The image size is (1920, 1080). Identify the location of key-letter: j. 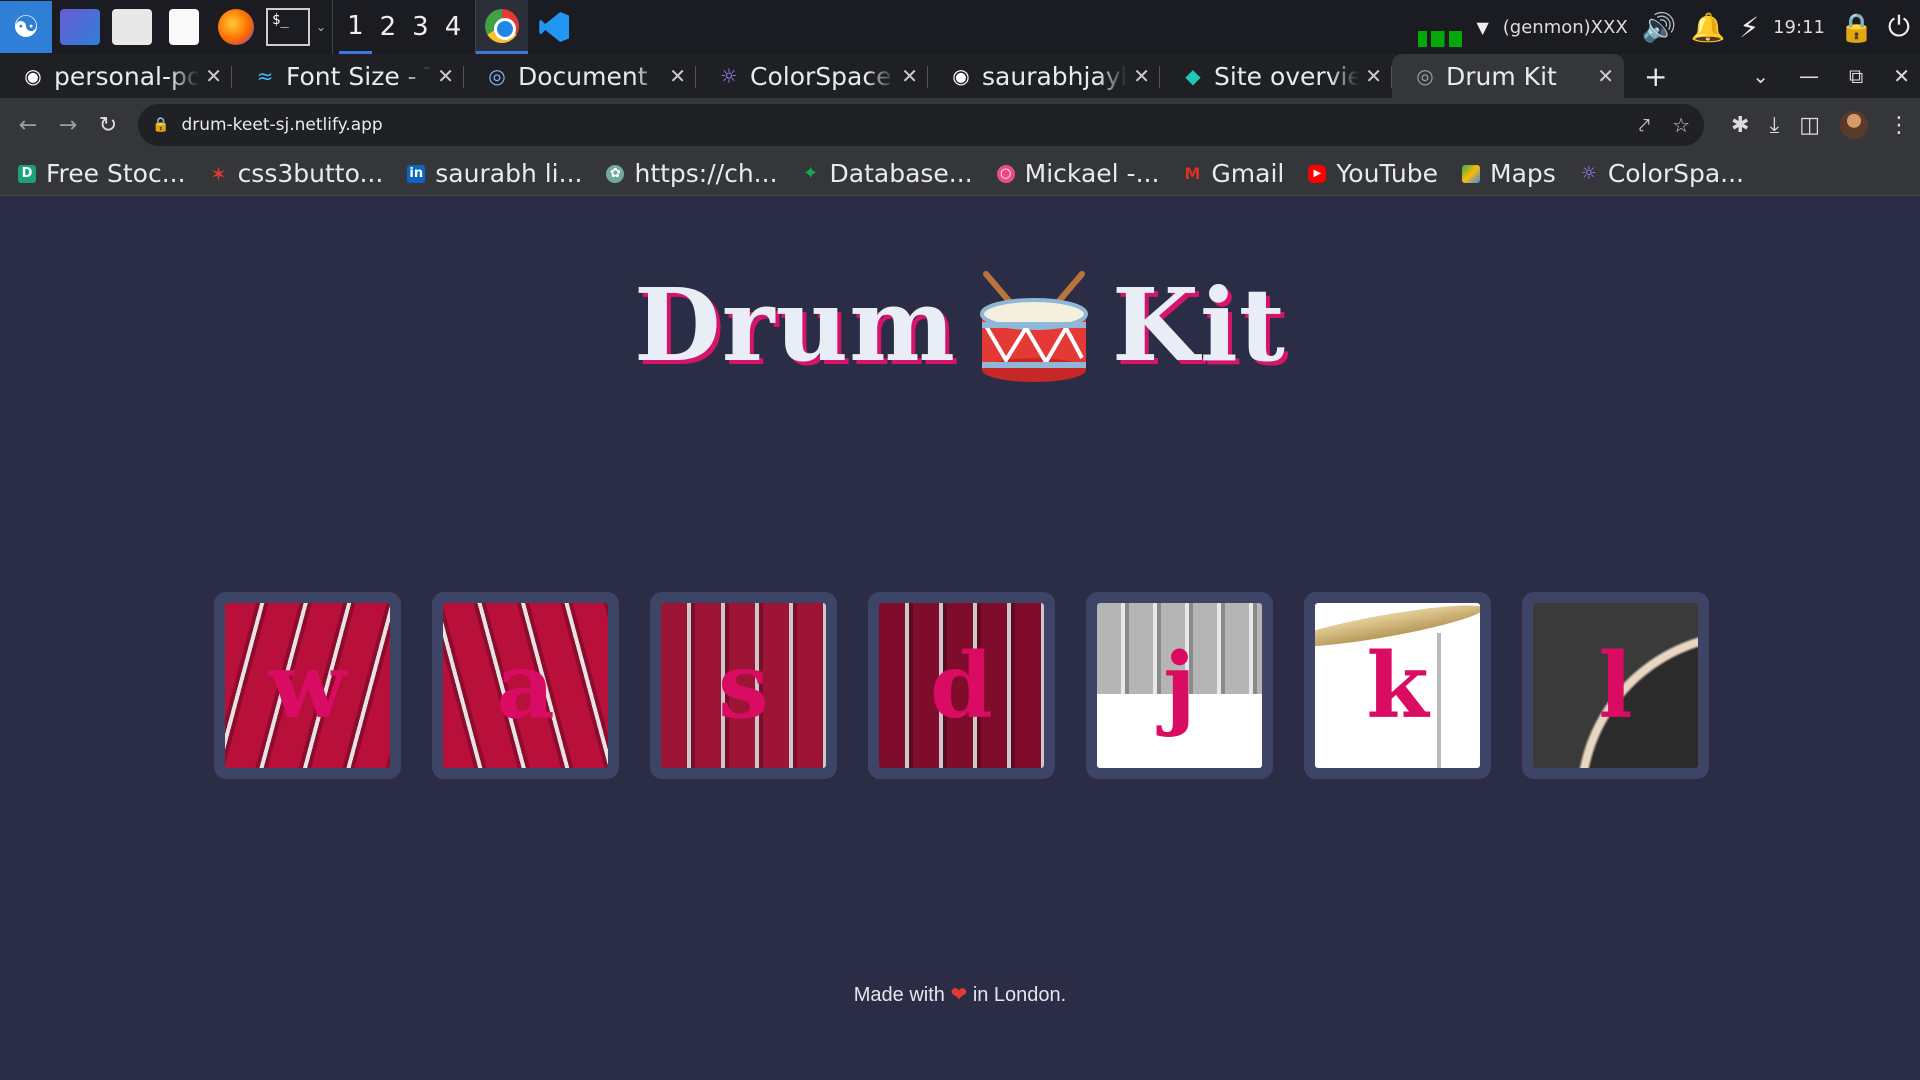
(1179, 685).